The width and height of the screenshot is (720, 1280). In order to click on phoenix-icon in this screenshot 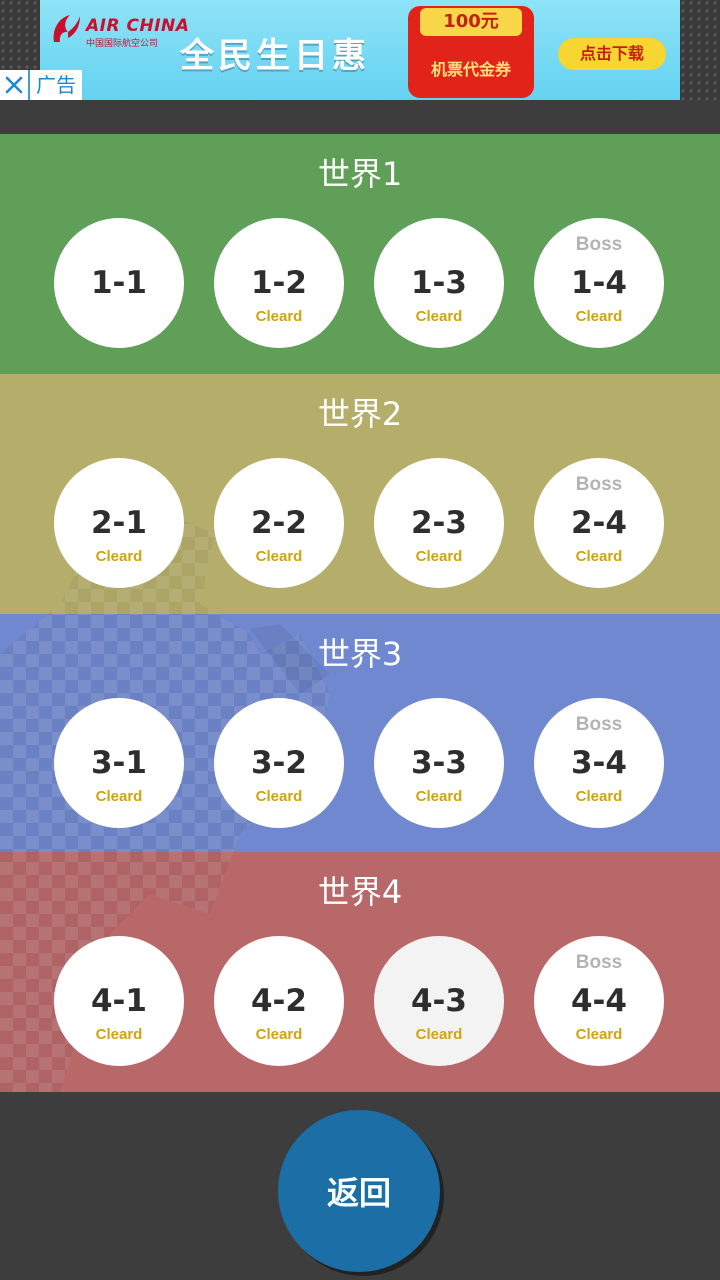, I will do `click(66, 28)`.